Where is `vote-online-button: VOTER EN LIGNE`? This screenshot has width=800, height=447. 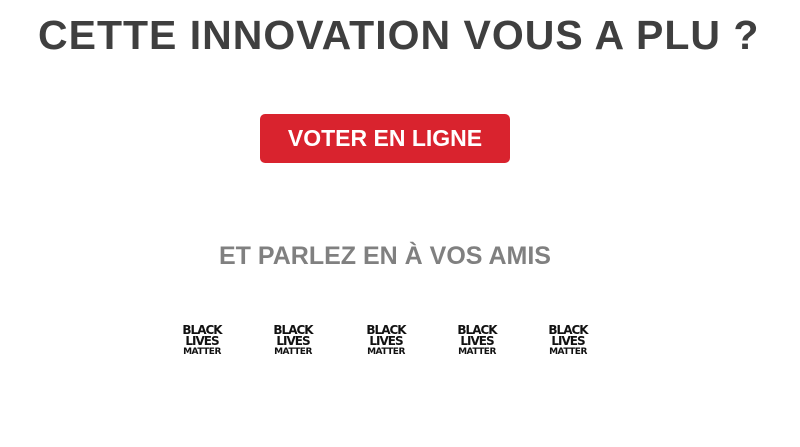
vote-online-button: VOTER EN LIGNE is located at coordinates (385, 138).